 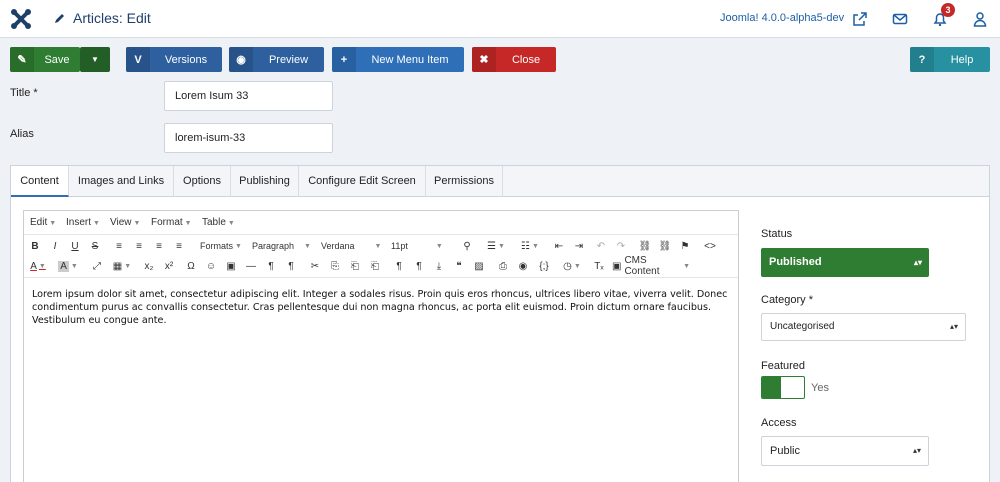 I want to click on save-dropdown-toggle: ▼, so click(x=95, y=59).